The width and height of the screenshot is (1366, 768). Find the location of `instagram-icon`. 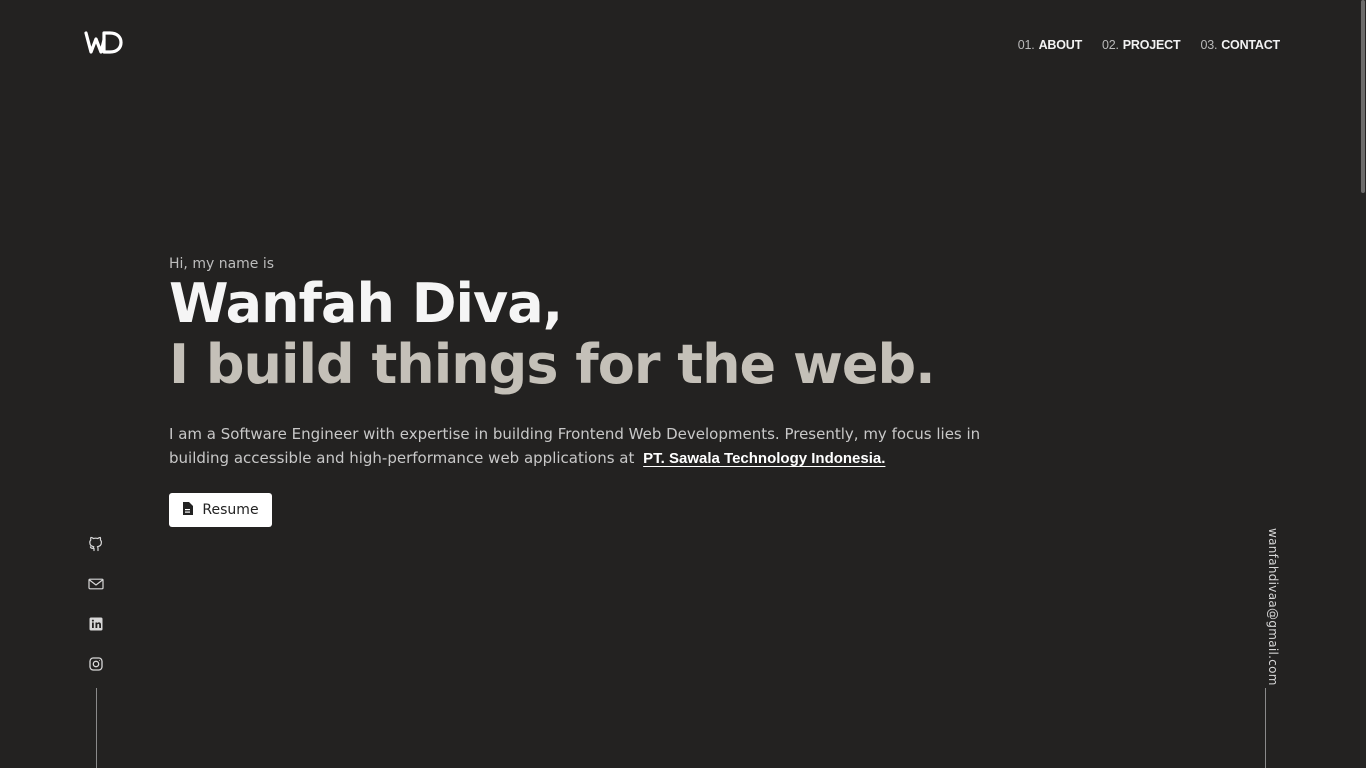

instagram-icon is located at coordinates (96, 664).